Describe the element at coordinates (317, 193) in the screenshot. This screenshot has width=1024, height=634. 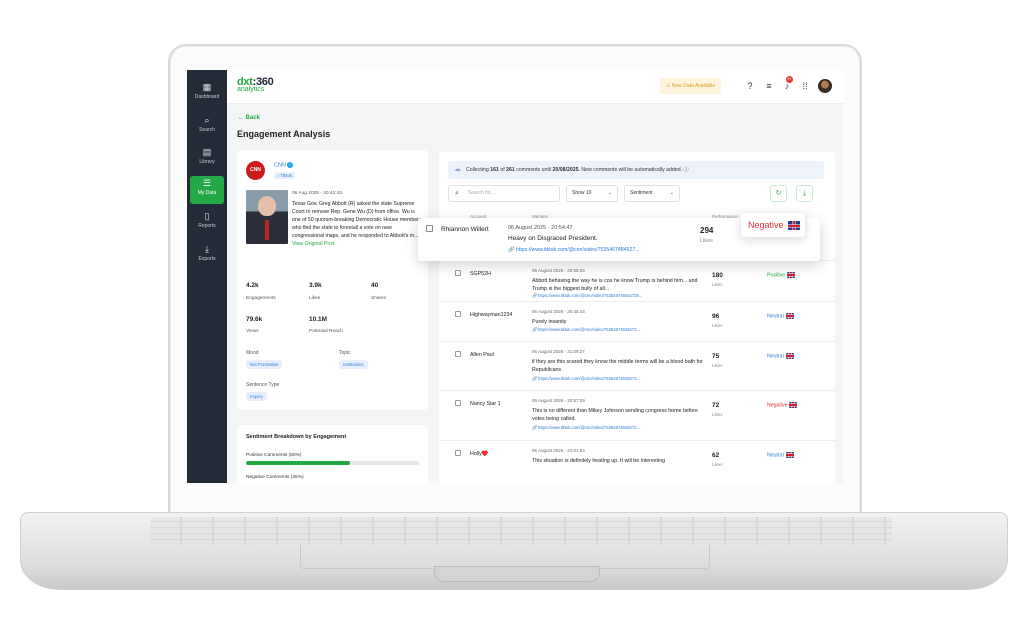
I see `post-date: 06 Aug 2025 - 20:42:43` at that location.